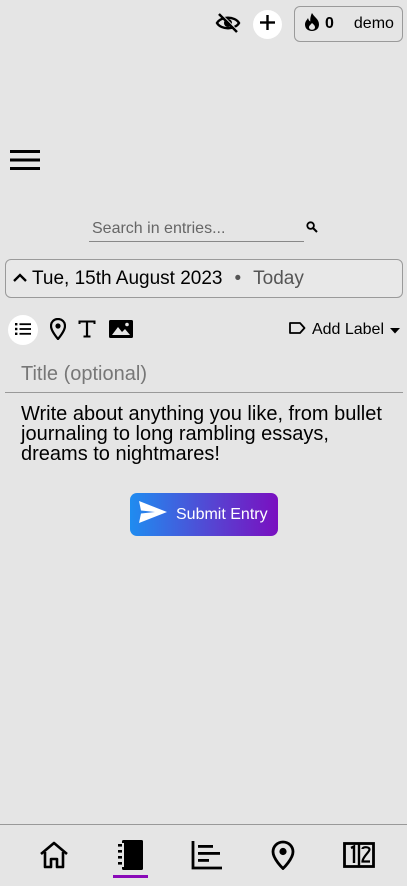  I want to click on calendar-icon, so click(359, 856).